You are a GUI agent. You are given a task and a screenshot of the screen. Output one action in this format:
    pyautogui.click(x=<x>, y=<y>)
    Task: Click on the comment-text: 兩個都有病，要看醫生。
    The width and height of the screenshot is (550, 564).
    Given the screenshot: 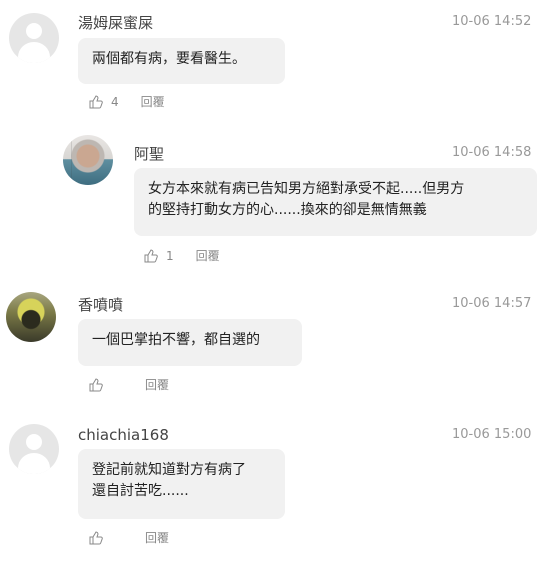 What is the action you would take?
    pyautogui.click(x=169, y=59)
    